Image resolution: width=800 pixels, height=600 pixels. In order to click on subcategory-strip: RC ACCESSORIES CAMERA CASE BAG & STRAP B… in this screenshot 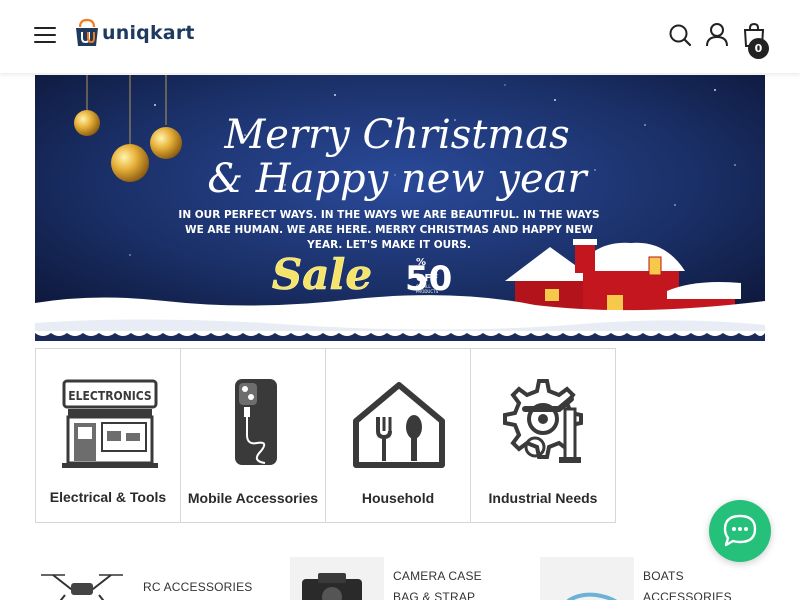, I will do `click(400, 578)`.